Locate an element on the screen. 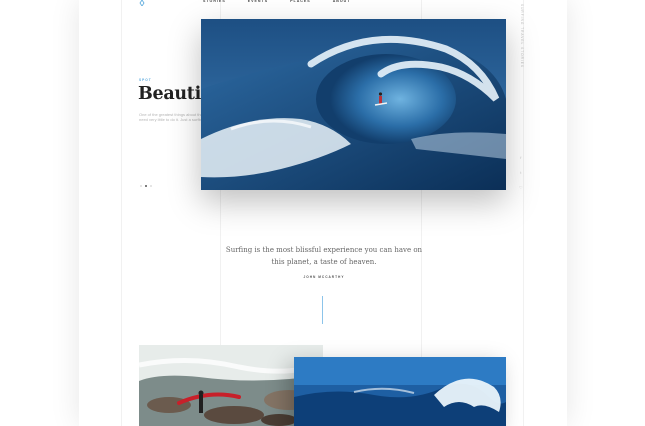 Image resolution: width=645 pixels, height=426 pixels. wave-crash-illustration is located at coordinates (400, 391).